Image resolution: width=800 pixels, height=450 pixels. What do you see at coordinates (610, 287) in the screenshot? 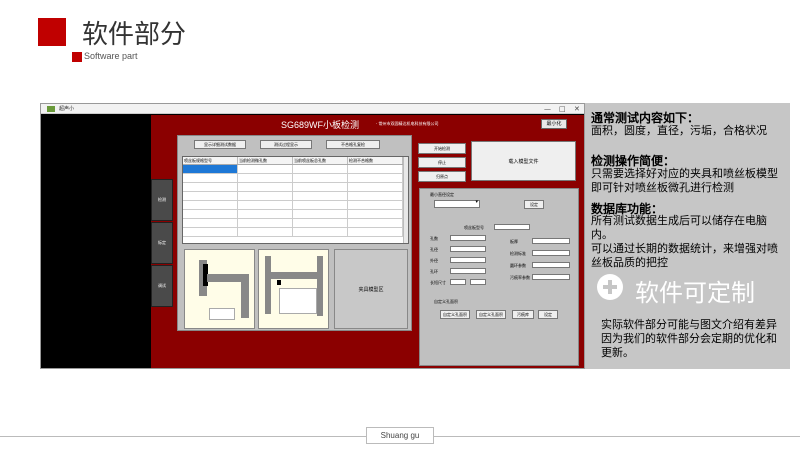
I see `plus-icon` at bounding box center [610, 287].